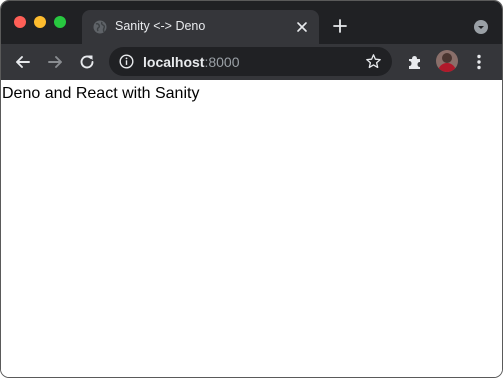 The height and width of the screenshot is (378, 503). What do you see at coordinates (60, 22) in the screenshot?
I see `window-maximize-button` at bounding box center [60, 22].